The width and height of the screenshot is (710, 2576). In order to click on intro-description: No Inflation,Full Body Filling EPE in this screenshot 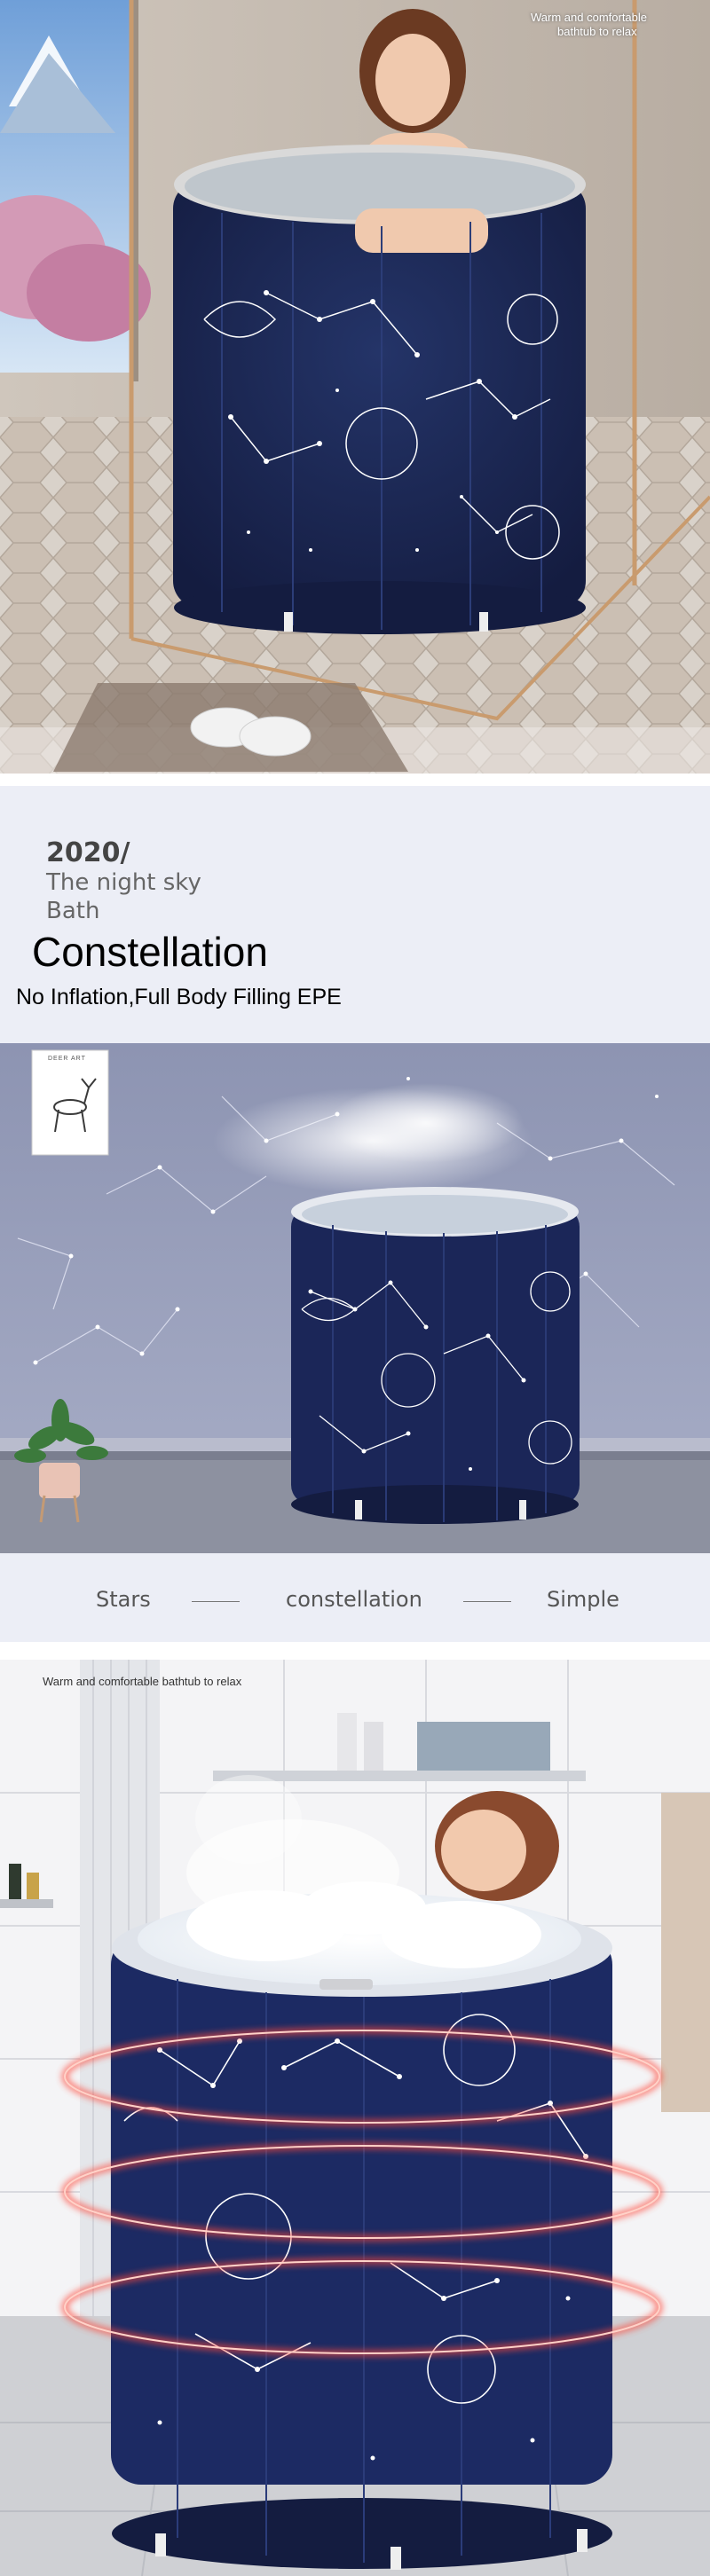, I will do `click(179, 997)`.